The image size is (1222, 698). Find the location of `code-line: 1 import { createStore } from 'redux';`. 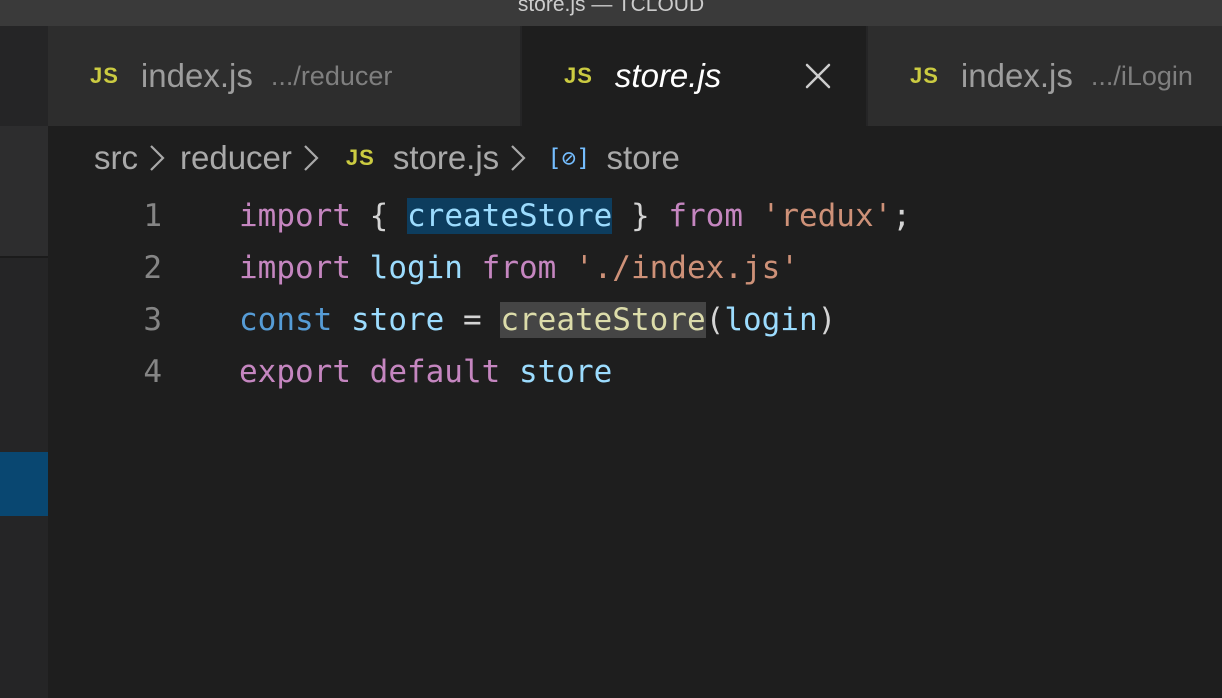

code-line: 1 import { createStore } from 'redux'; is located at coordinates (635, 216).